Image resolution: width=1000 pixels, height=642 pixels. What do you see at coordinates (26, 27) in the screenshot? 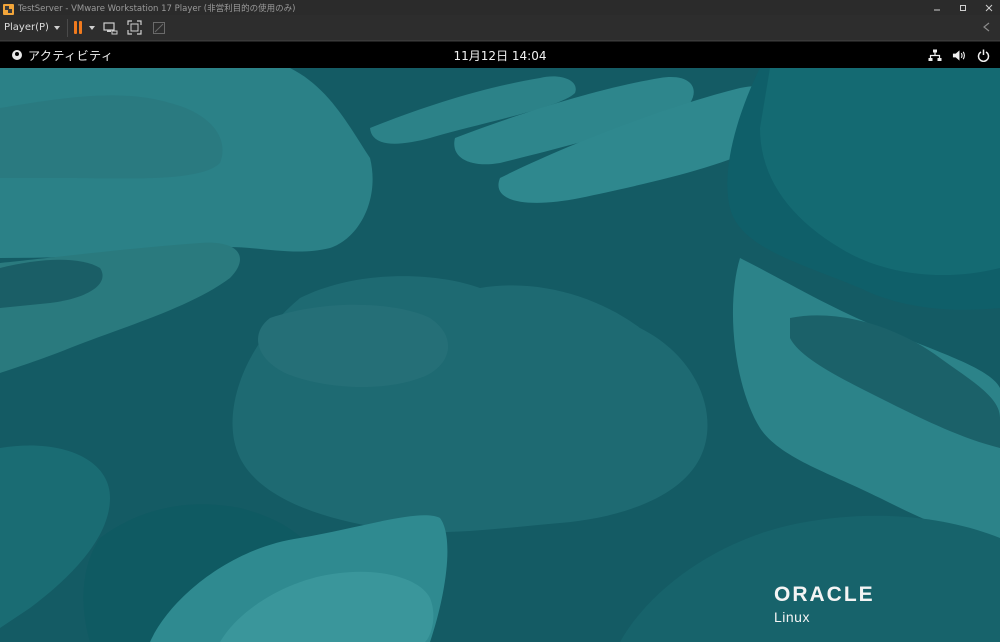
I see `player-menu-label: Player(P)` at bounding box center [26, 27].